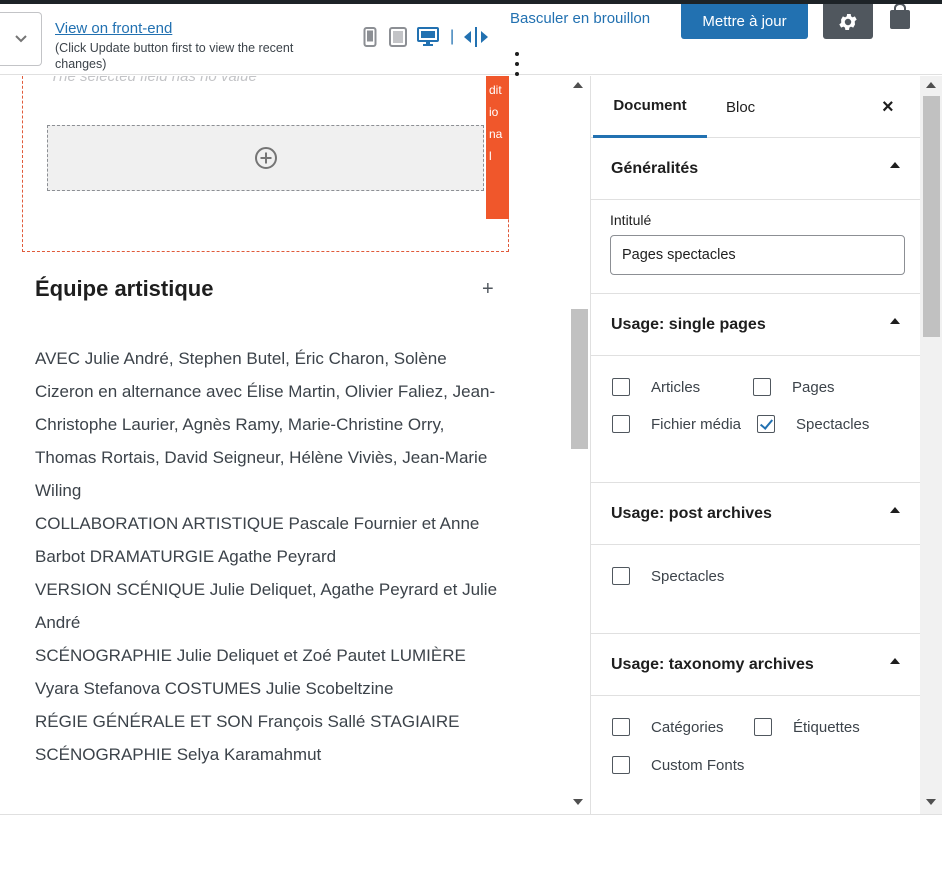  I want to click on device-preview-group: |, so click(425, 37).